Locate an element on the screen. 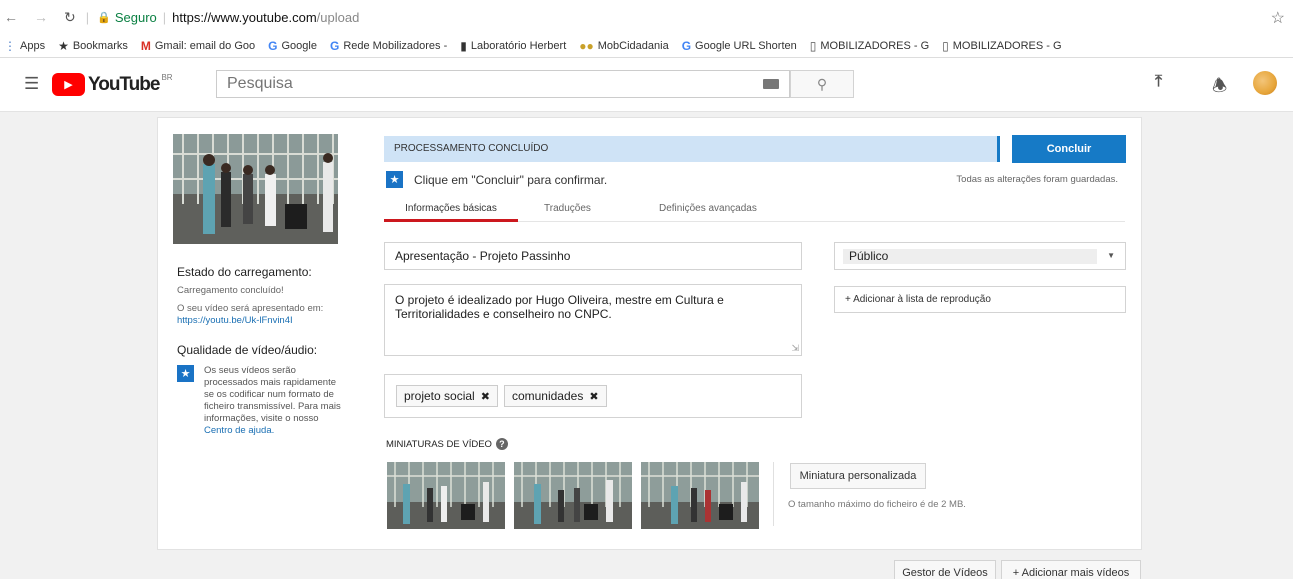 This screenshot has height=579, width=1293. tab-translations: Traduções is located at coordinates (567, 208).